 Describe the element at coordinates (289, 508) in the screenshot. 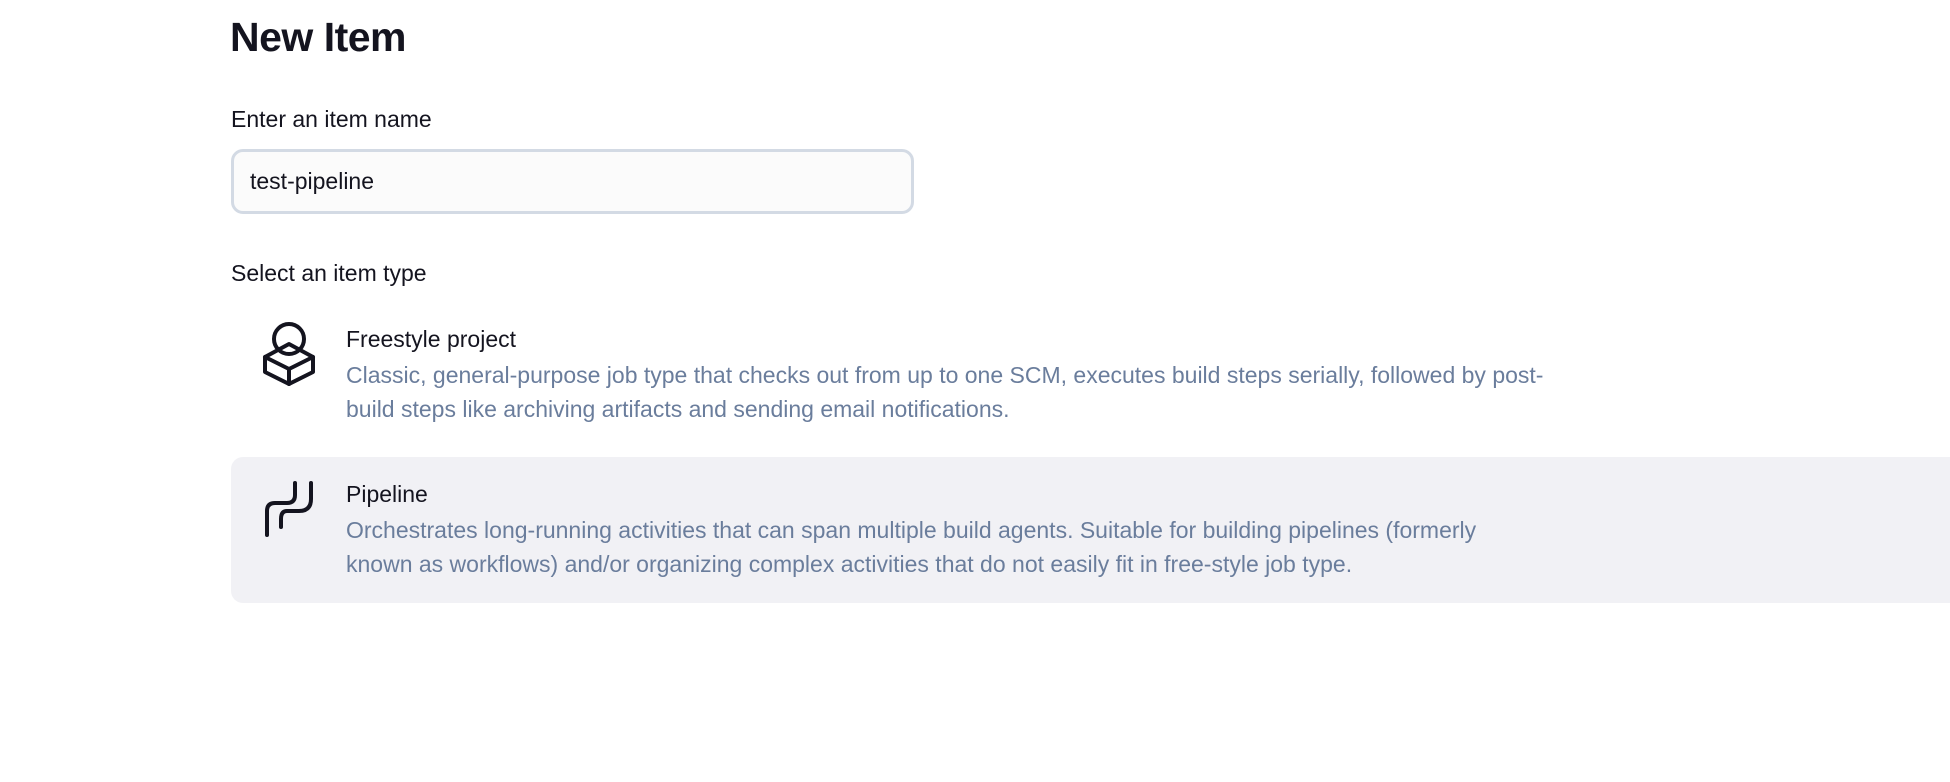

I see `pipeline-icon` at that location.